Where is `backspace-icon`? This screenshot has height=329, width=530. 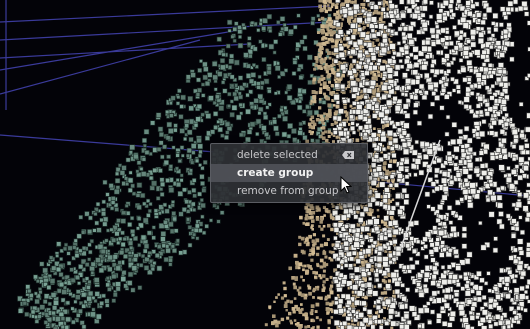
backspace-icon is located at coordinates (348, 155).